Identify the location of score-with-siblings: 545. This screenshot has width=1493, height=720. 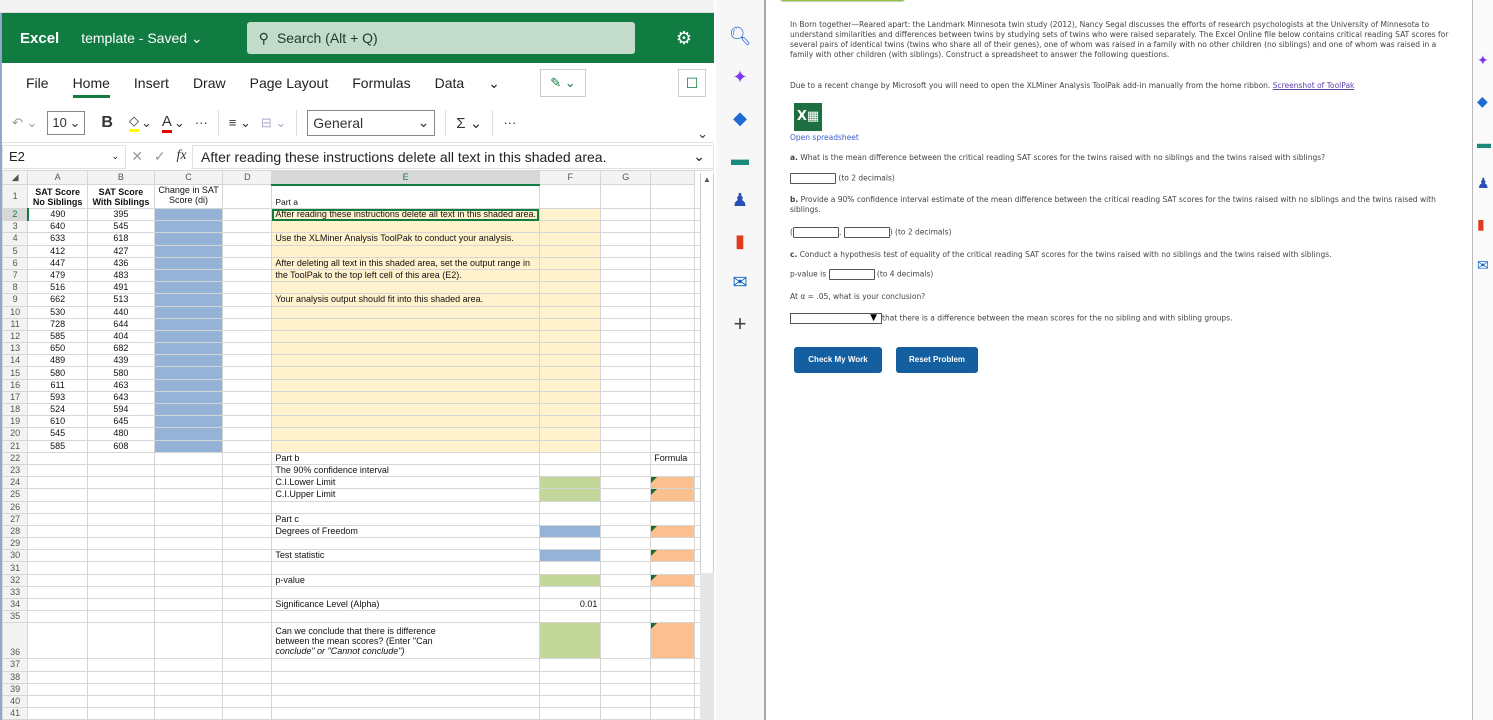
(121, 227).